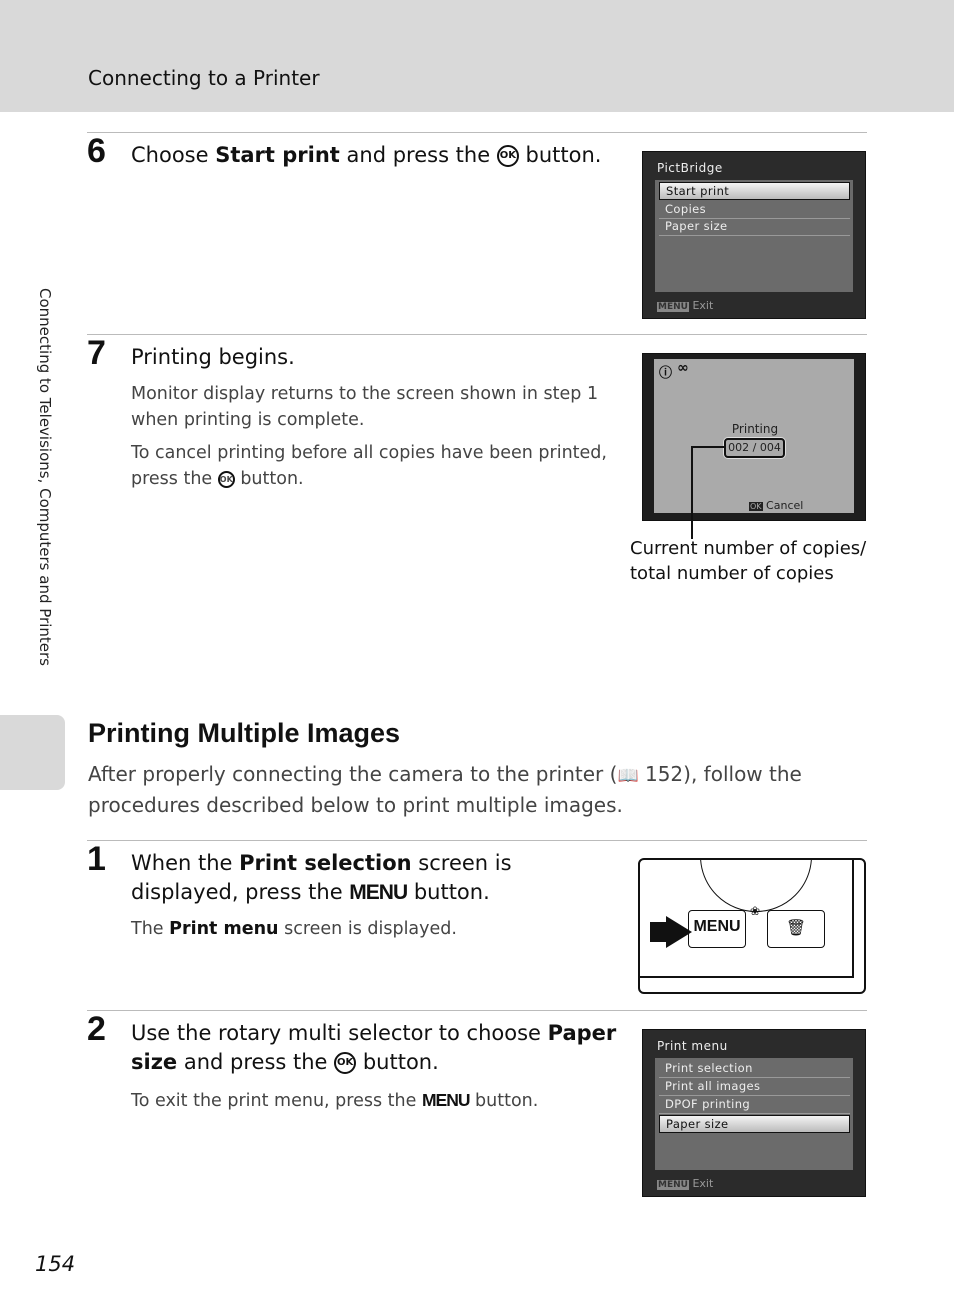 The width and height of the screenshot is (954, 1314). Describe the element at coordinates (755, 911) in the screenshot. I see `macro-icon: ❀` at that location.